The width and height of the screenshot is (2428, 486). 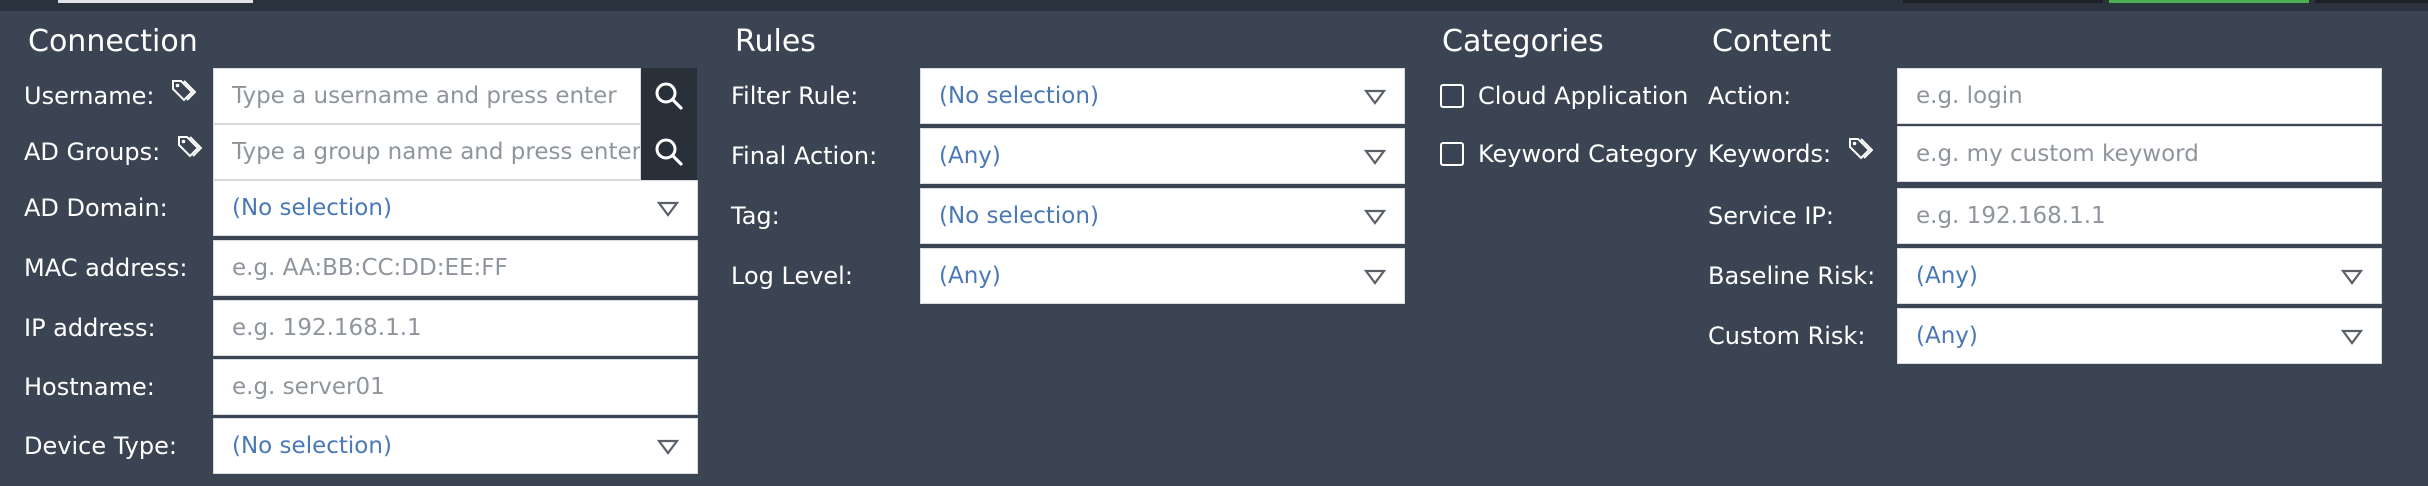 What do you see at coordinates (1947, 276) in the screenshot?
I see `baseline-risk-value: (Any)` at bounding box center [1947, 276].